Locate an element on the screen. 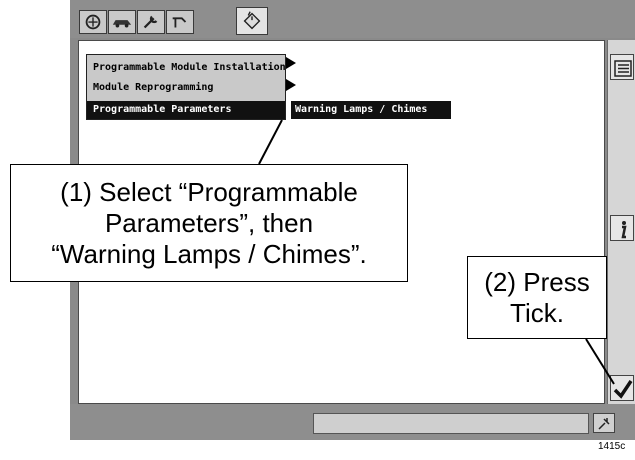 The height and width of the screenshot is (460, 635). menu-item-module-reprogramming: Module Reprogramming is located at coordinates (186, 88).